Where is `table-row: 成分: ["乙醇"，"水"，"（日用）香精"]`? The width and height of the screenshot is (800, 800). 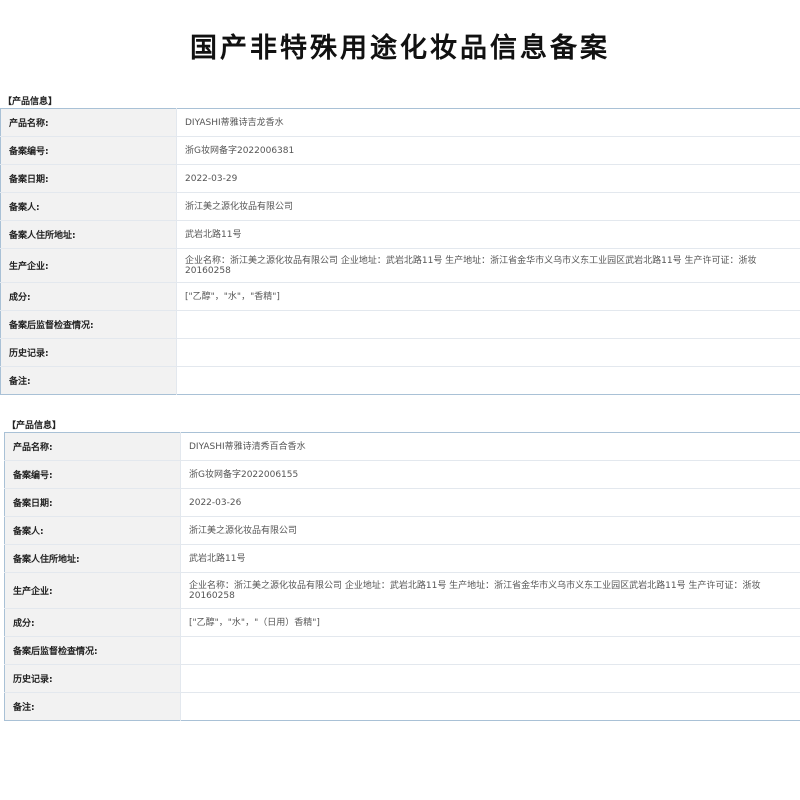
table-row: 成分: ["乙醇"，"水"，"（日用）香精"] is located at coordinates (402, 622).